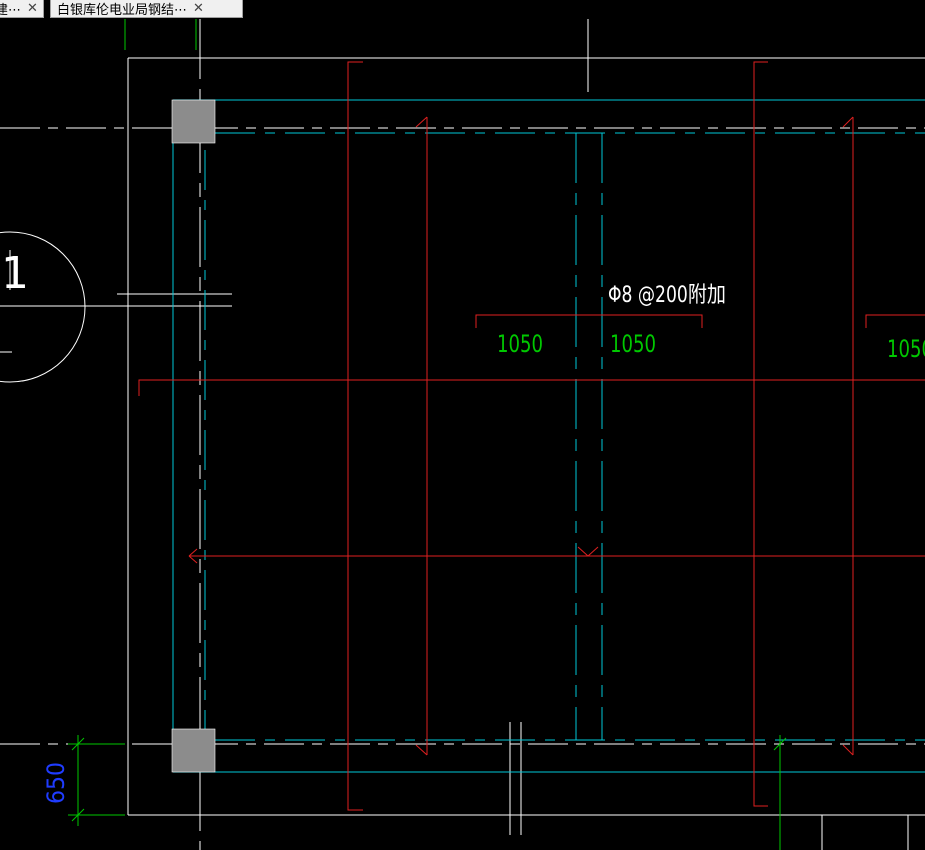 Image resolution: width=925 pixels, height=850 pixels. Describe the element at coordinates (667, 295) in the screenshot. I see `rebar-note: Φ8 @200附加` at that location.